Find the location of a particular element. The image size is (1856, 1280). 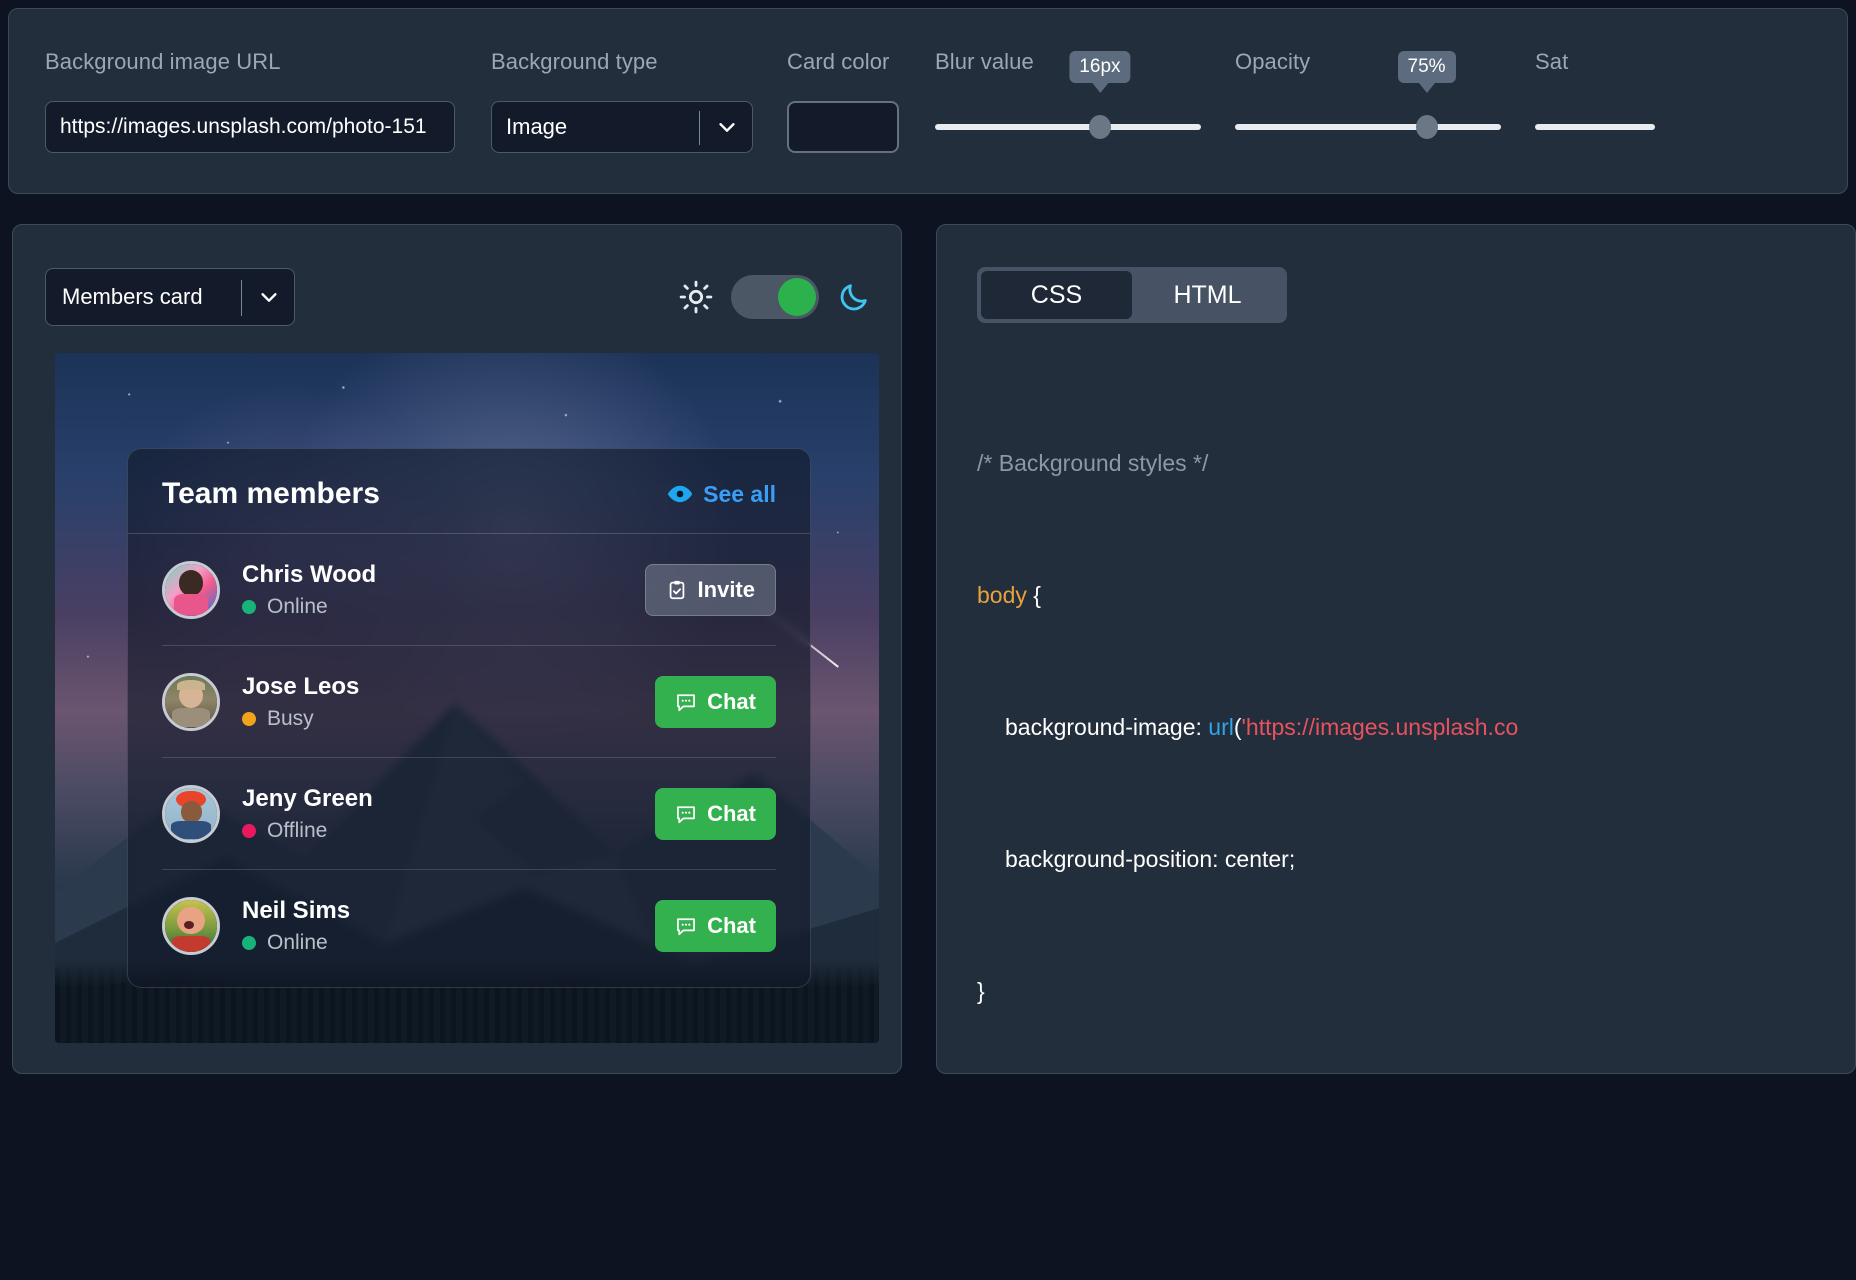

member-info: Jeny Green Offline is located at coordinates (448, 814).